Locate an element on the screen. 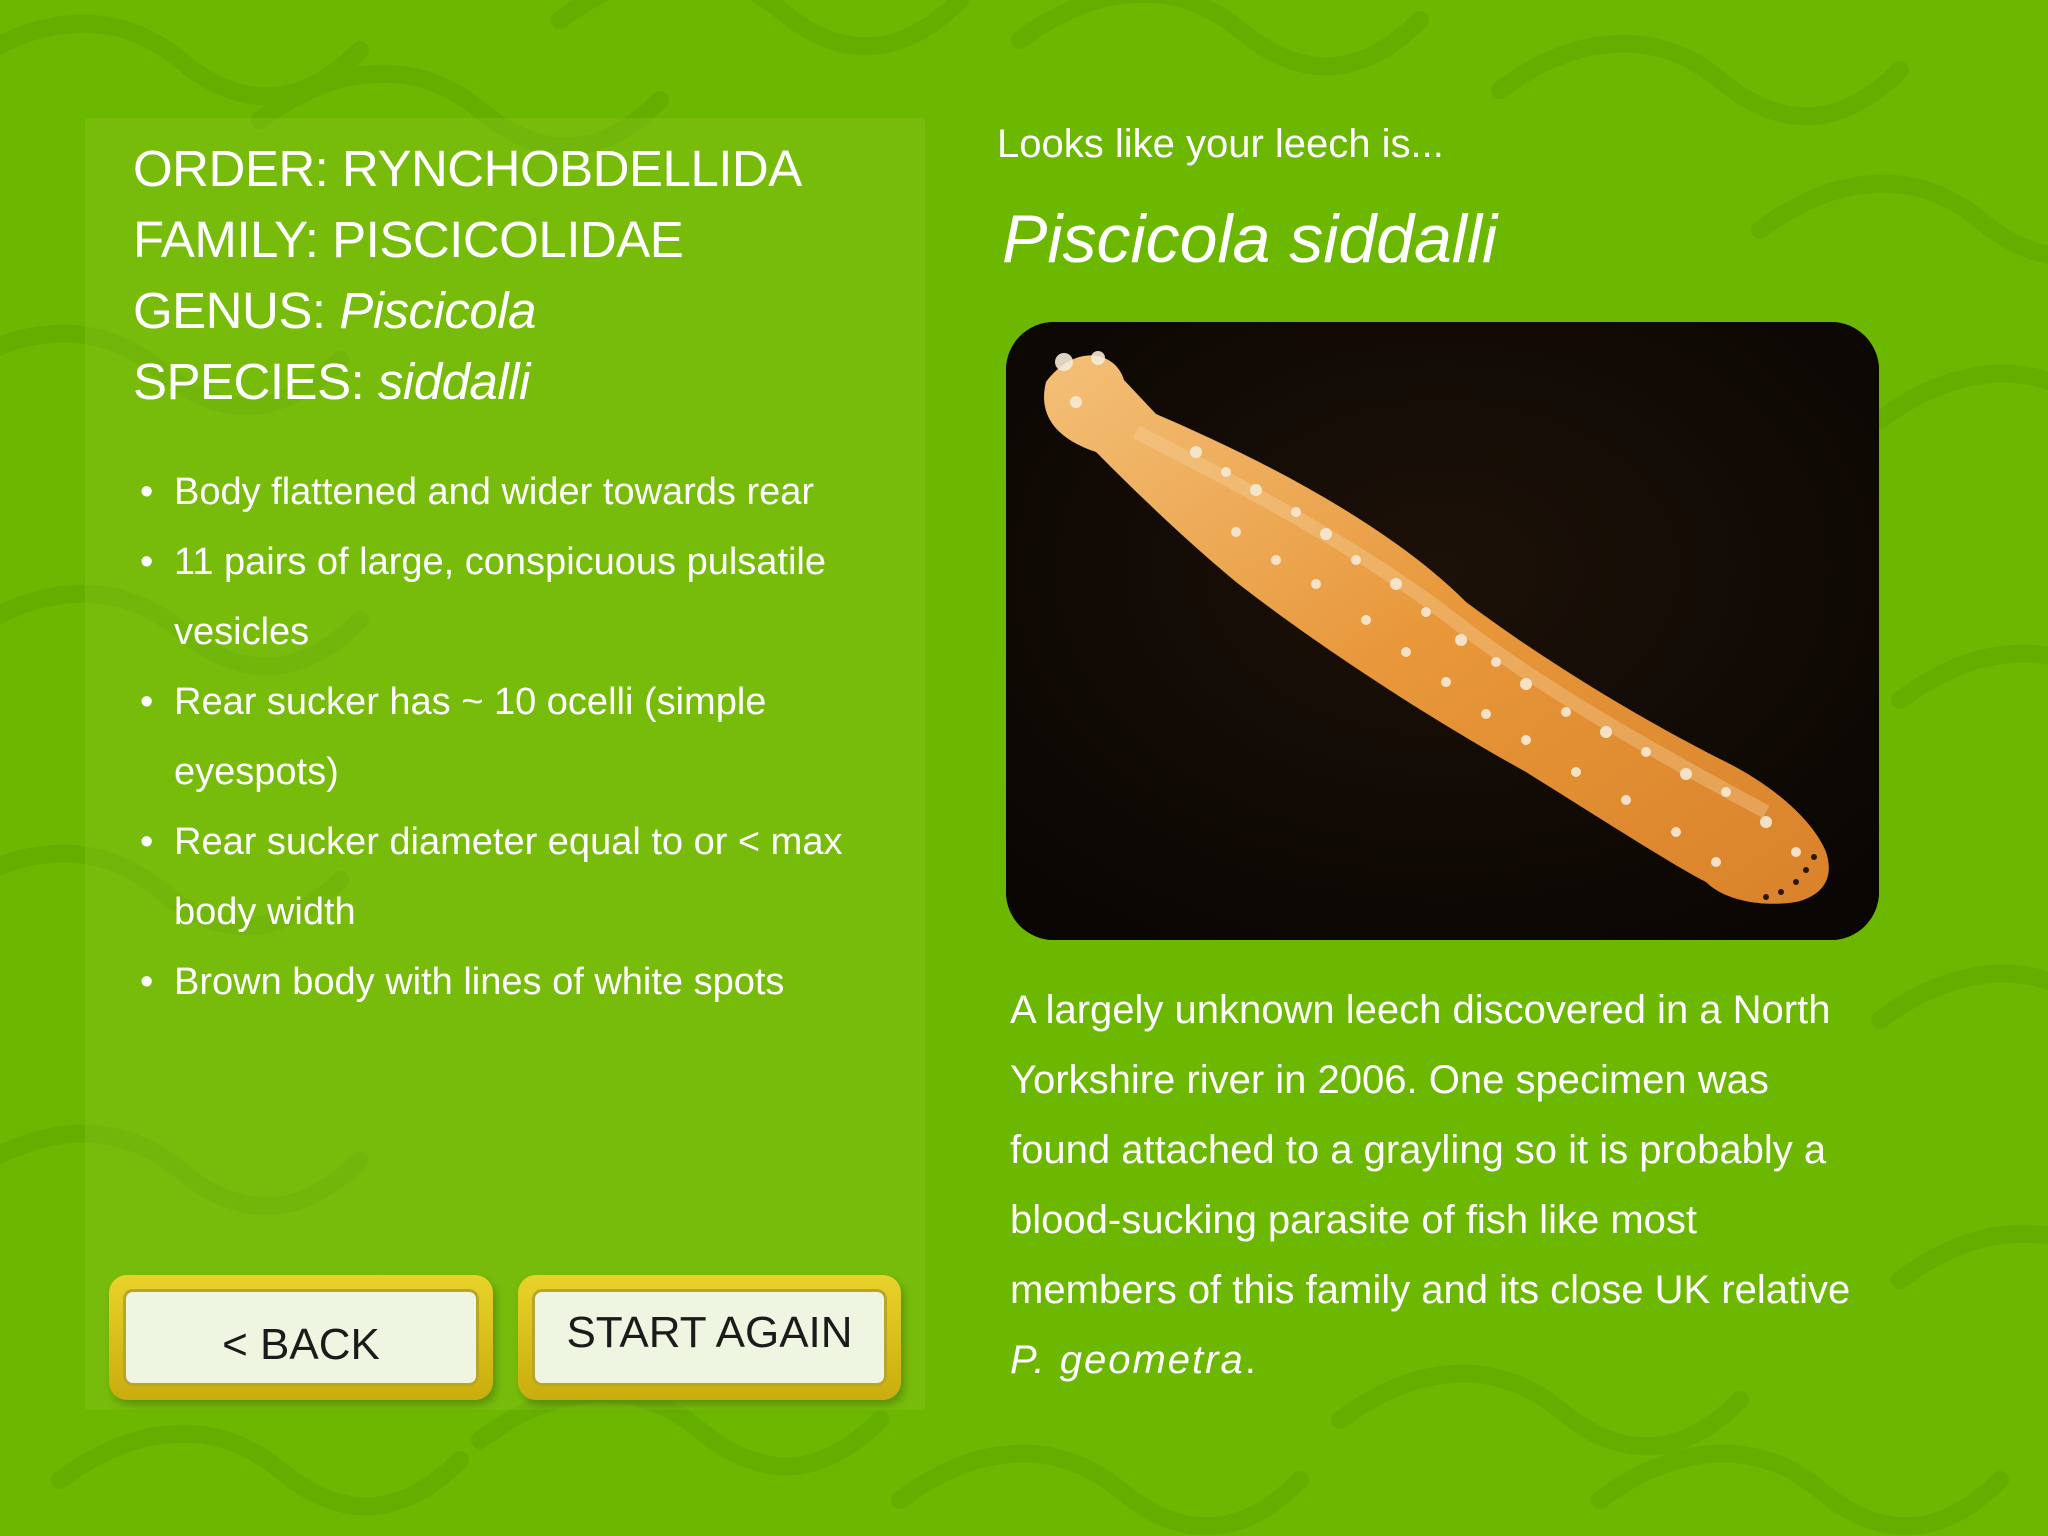  species-value: siddalli is located at coordinates (453, 381).